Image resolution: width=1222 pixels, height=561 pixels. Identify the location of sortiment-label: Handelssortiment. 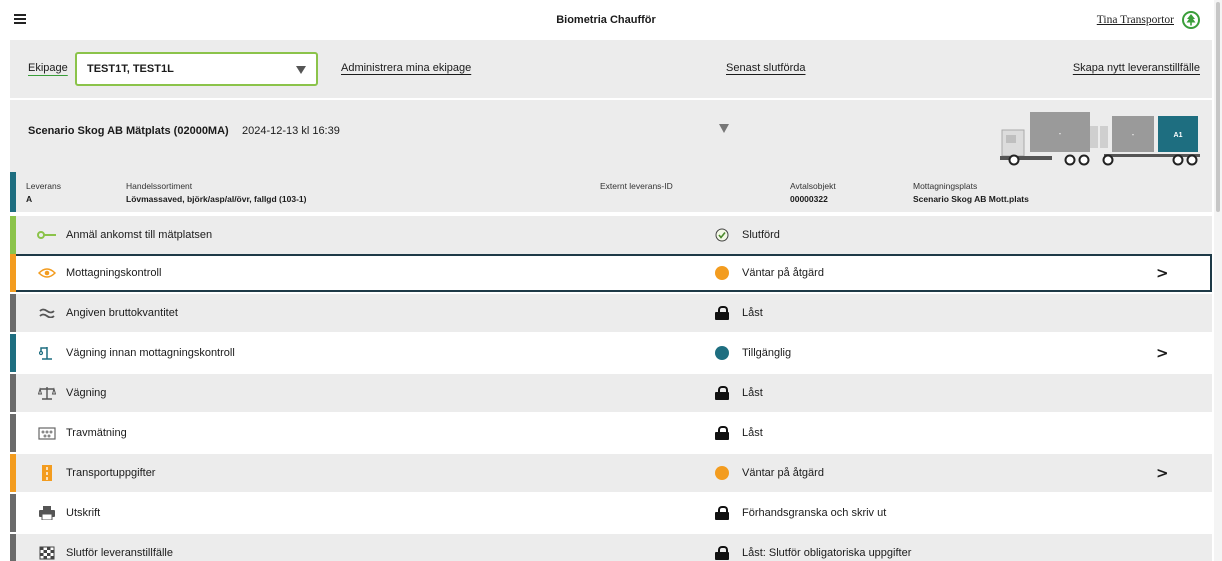
(159, 186).